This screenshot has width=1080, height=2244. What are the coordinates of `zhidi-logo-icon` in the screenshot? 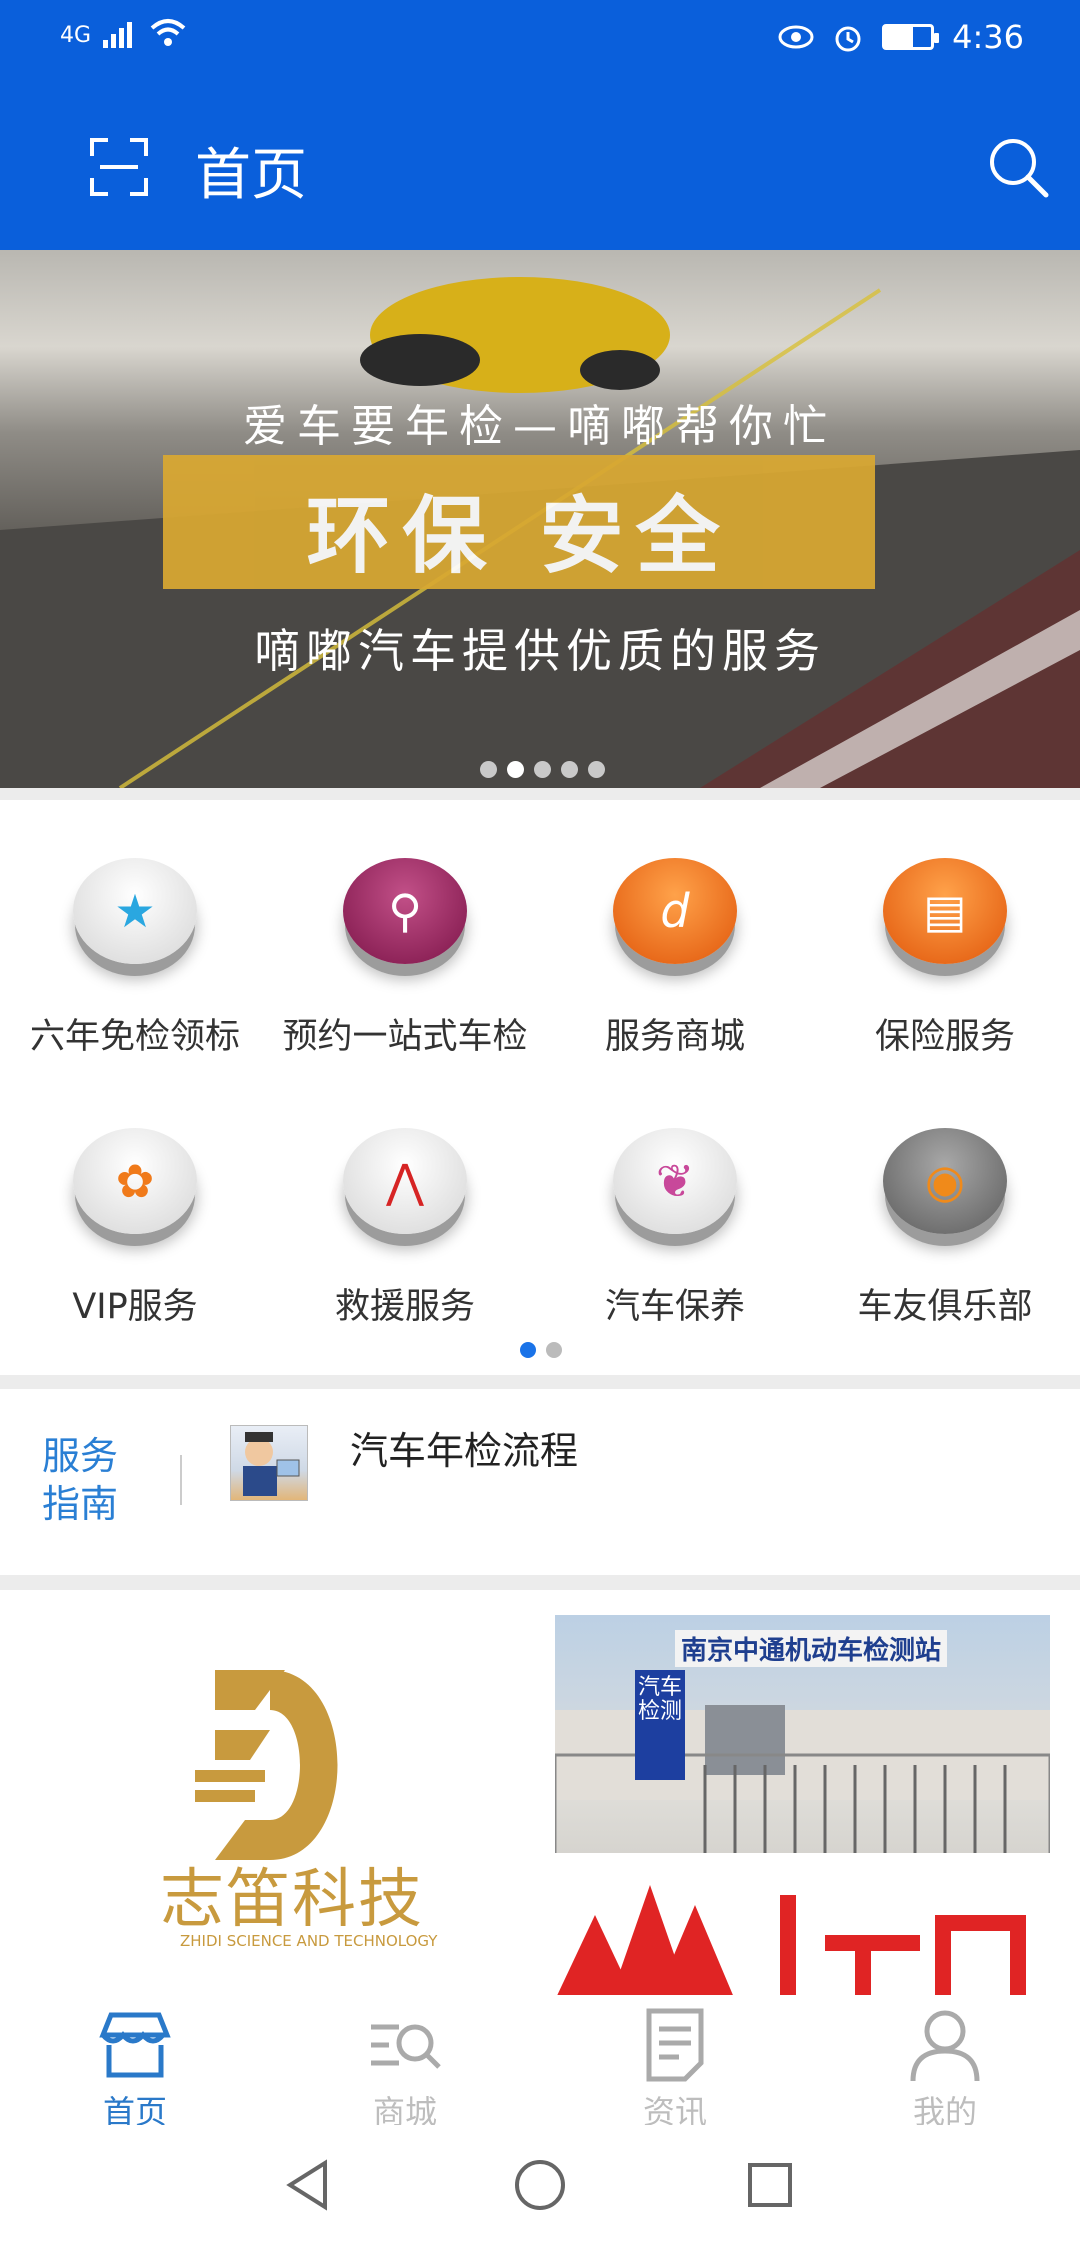 It's located at (275, 1765).